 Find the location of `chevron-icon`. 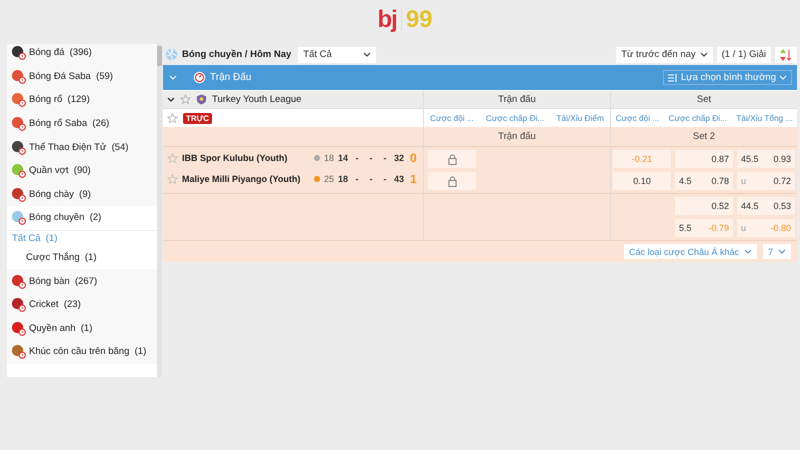

chevron-icon is located at coordinates (171, 99).